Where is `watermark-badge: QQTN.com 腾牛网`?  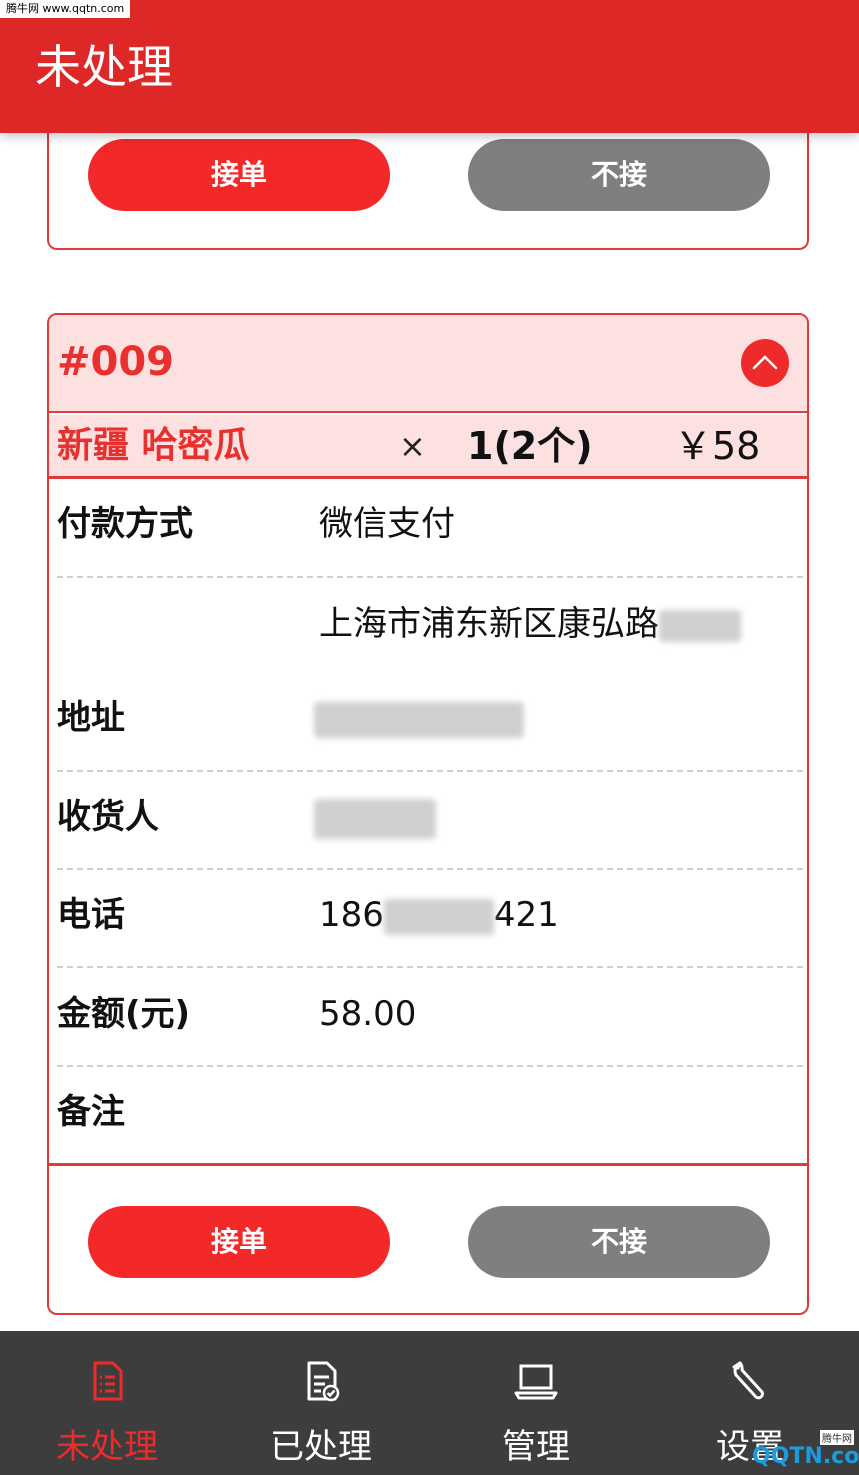
watermark-badge: QQTN.com 腾牛网 is located at coordinates (785, 1451).